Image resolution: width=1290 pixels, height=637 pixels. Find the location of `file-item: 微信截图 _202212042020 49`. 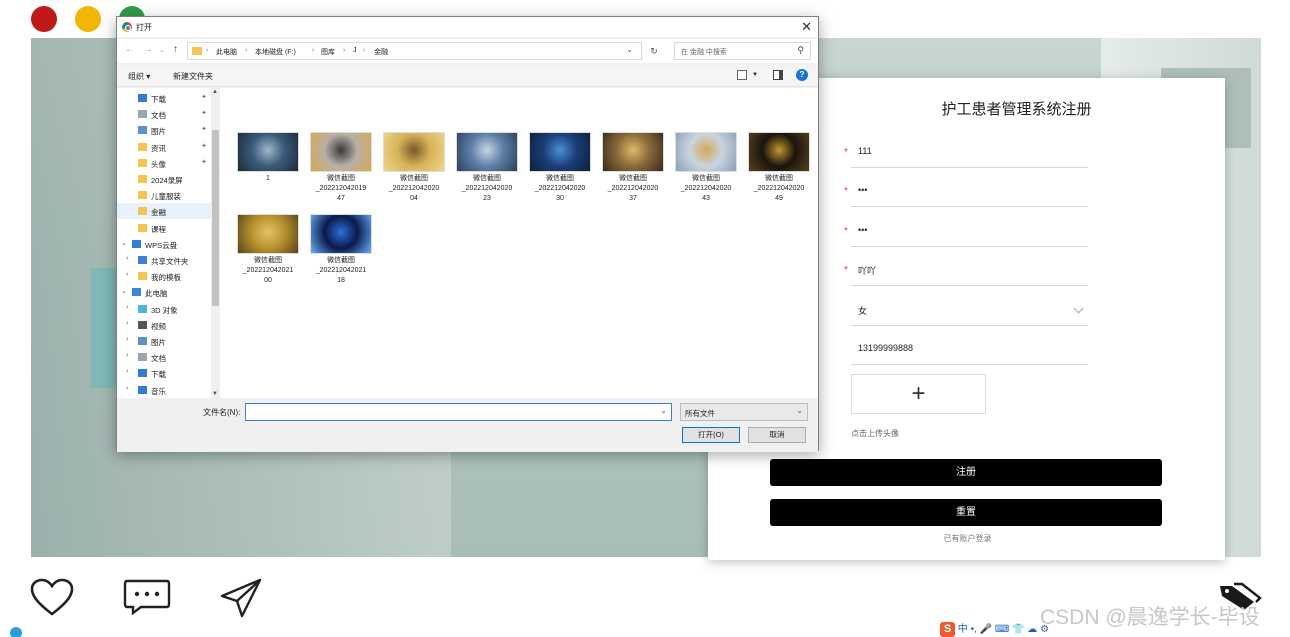

file-item: 微信截图 _202212042020 49 is located at coordinates (779, 168).